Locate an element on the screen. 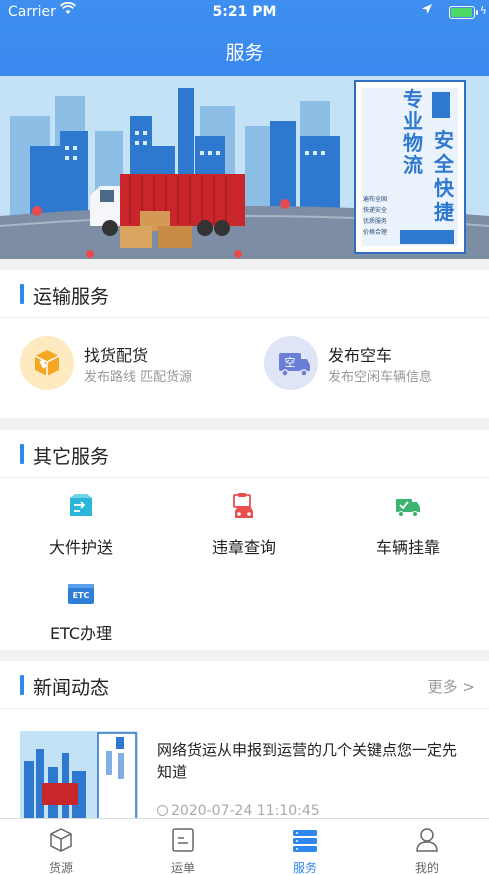 This screenshot has width=489, height=875. banner-feature: 快递安全 is located at coordinates (375, 210).